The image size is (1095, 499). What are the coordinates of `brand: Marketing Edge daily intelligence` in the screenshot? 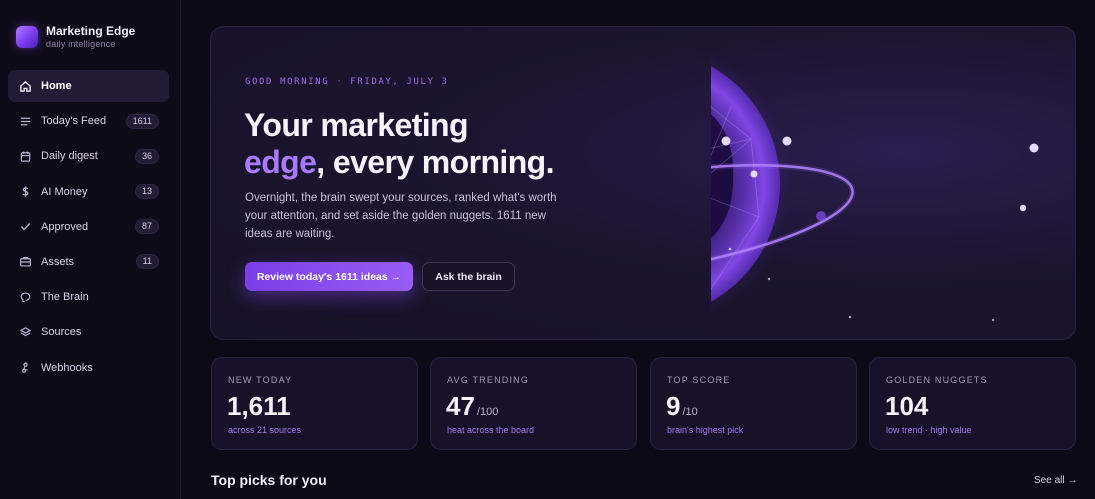 It's located at (75, 37).